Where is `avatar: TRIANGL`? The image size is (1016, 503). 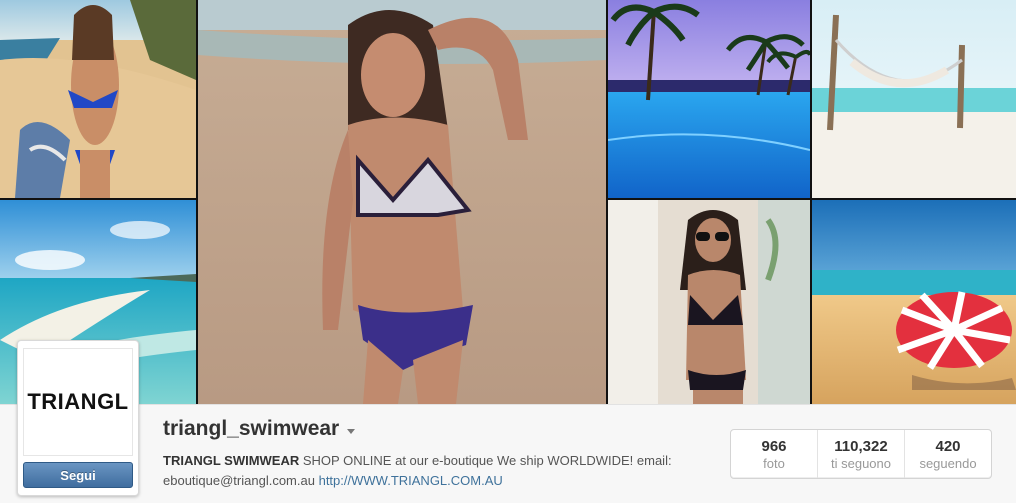
avatar: TRIANGL is located at coordinates (78, 402).